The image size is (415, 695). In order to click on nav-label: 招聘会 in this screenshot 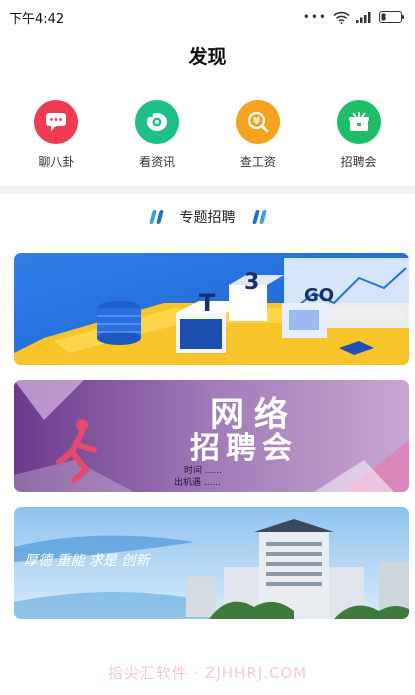, I will do `click(358, 162)`.